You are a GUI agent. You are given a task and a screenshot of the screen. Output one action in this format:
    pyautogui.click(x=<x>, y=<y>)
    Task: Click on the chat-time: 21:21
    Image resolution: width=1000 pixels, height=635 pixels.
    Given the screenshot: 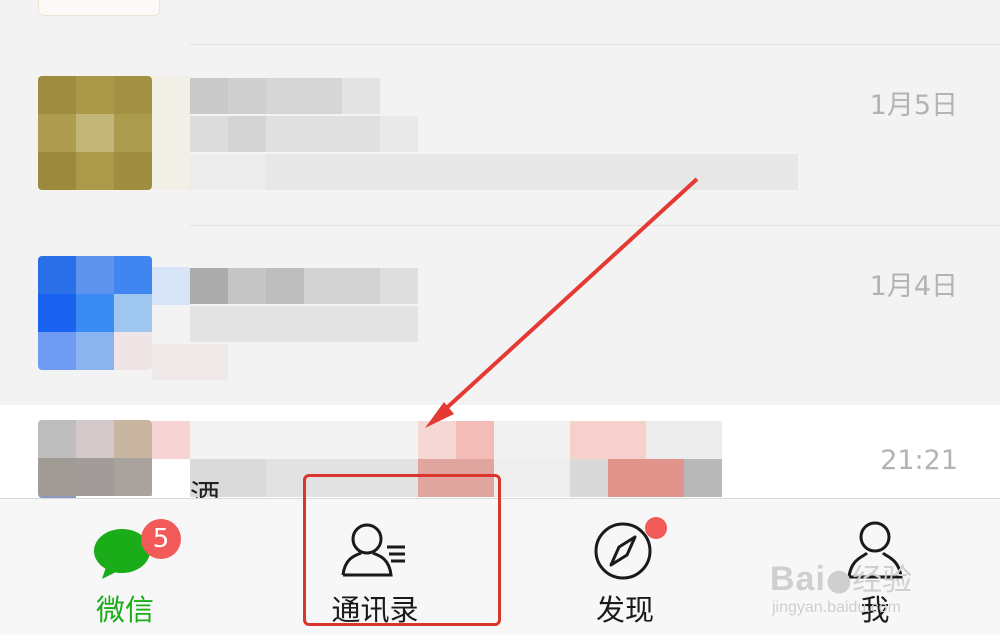 What is the action you would take?
    pyautogui.click(x=919, y=460)
    